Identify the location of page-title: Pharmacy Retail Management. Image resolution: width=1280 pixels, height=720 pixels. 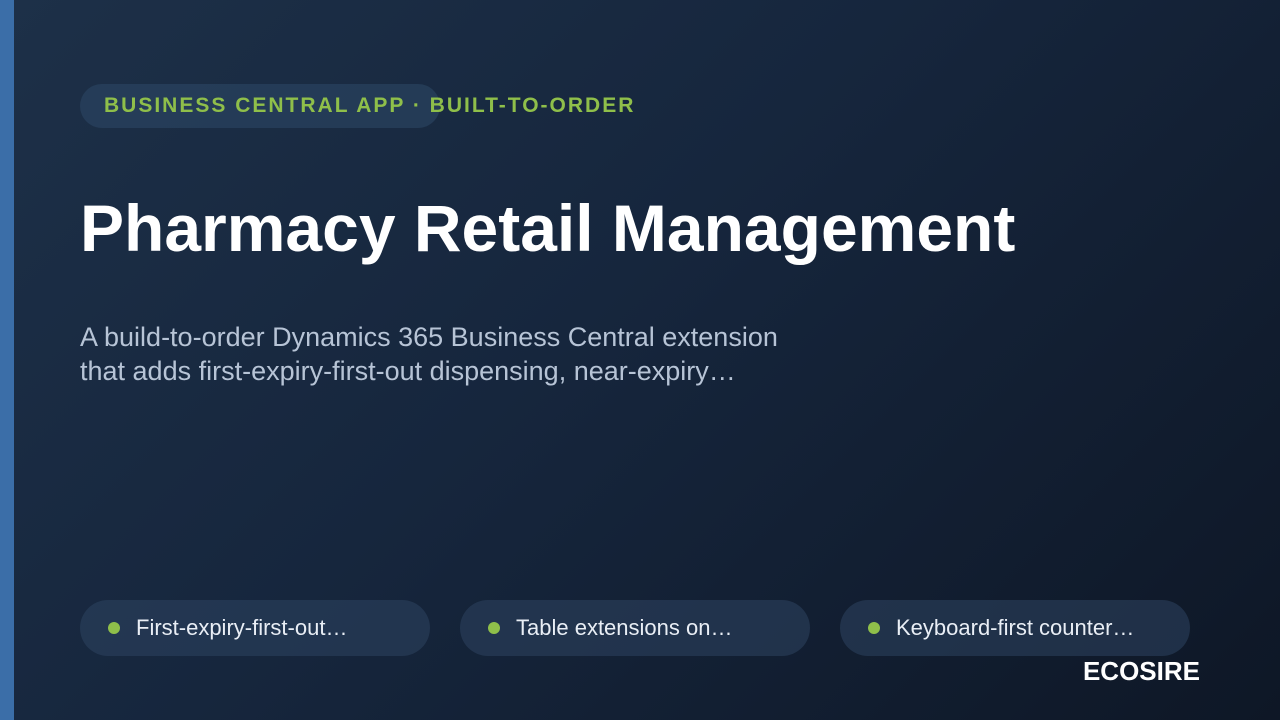
(548, 228).